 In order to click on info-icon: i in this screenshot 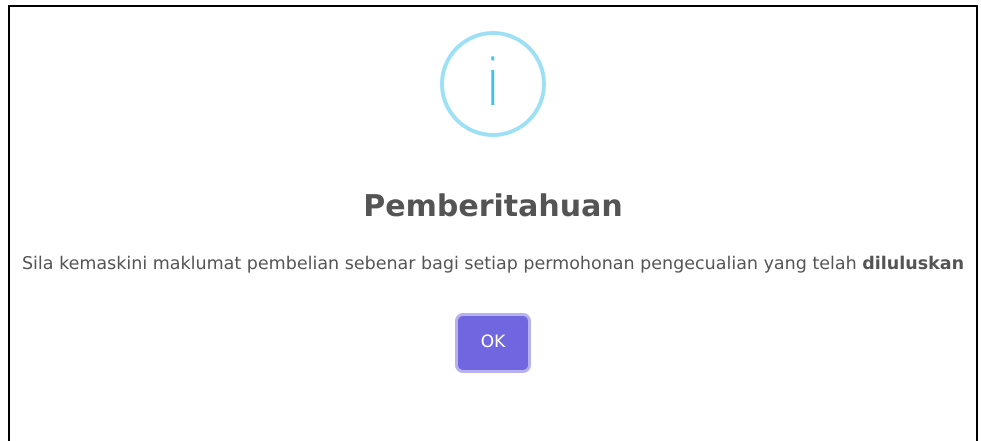, I will do `click(493, 84)`.